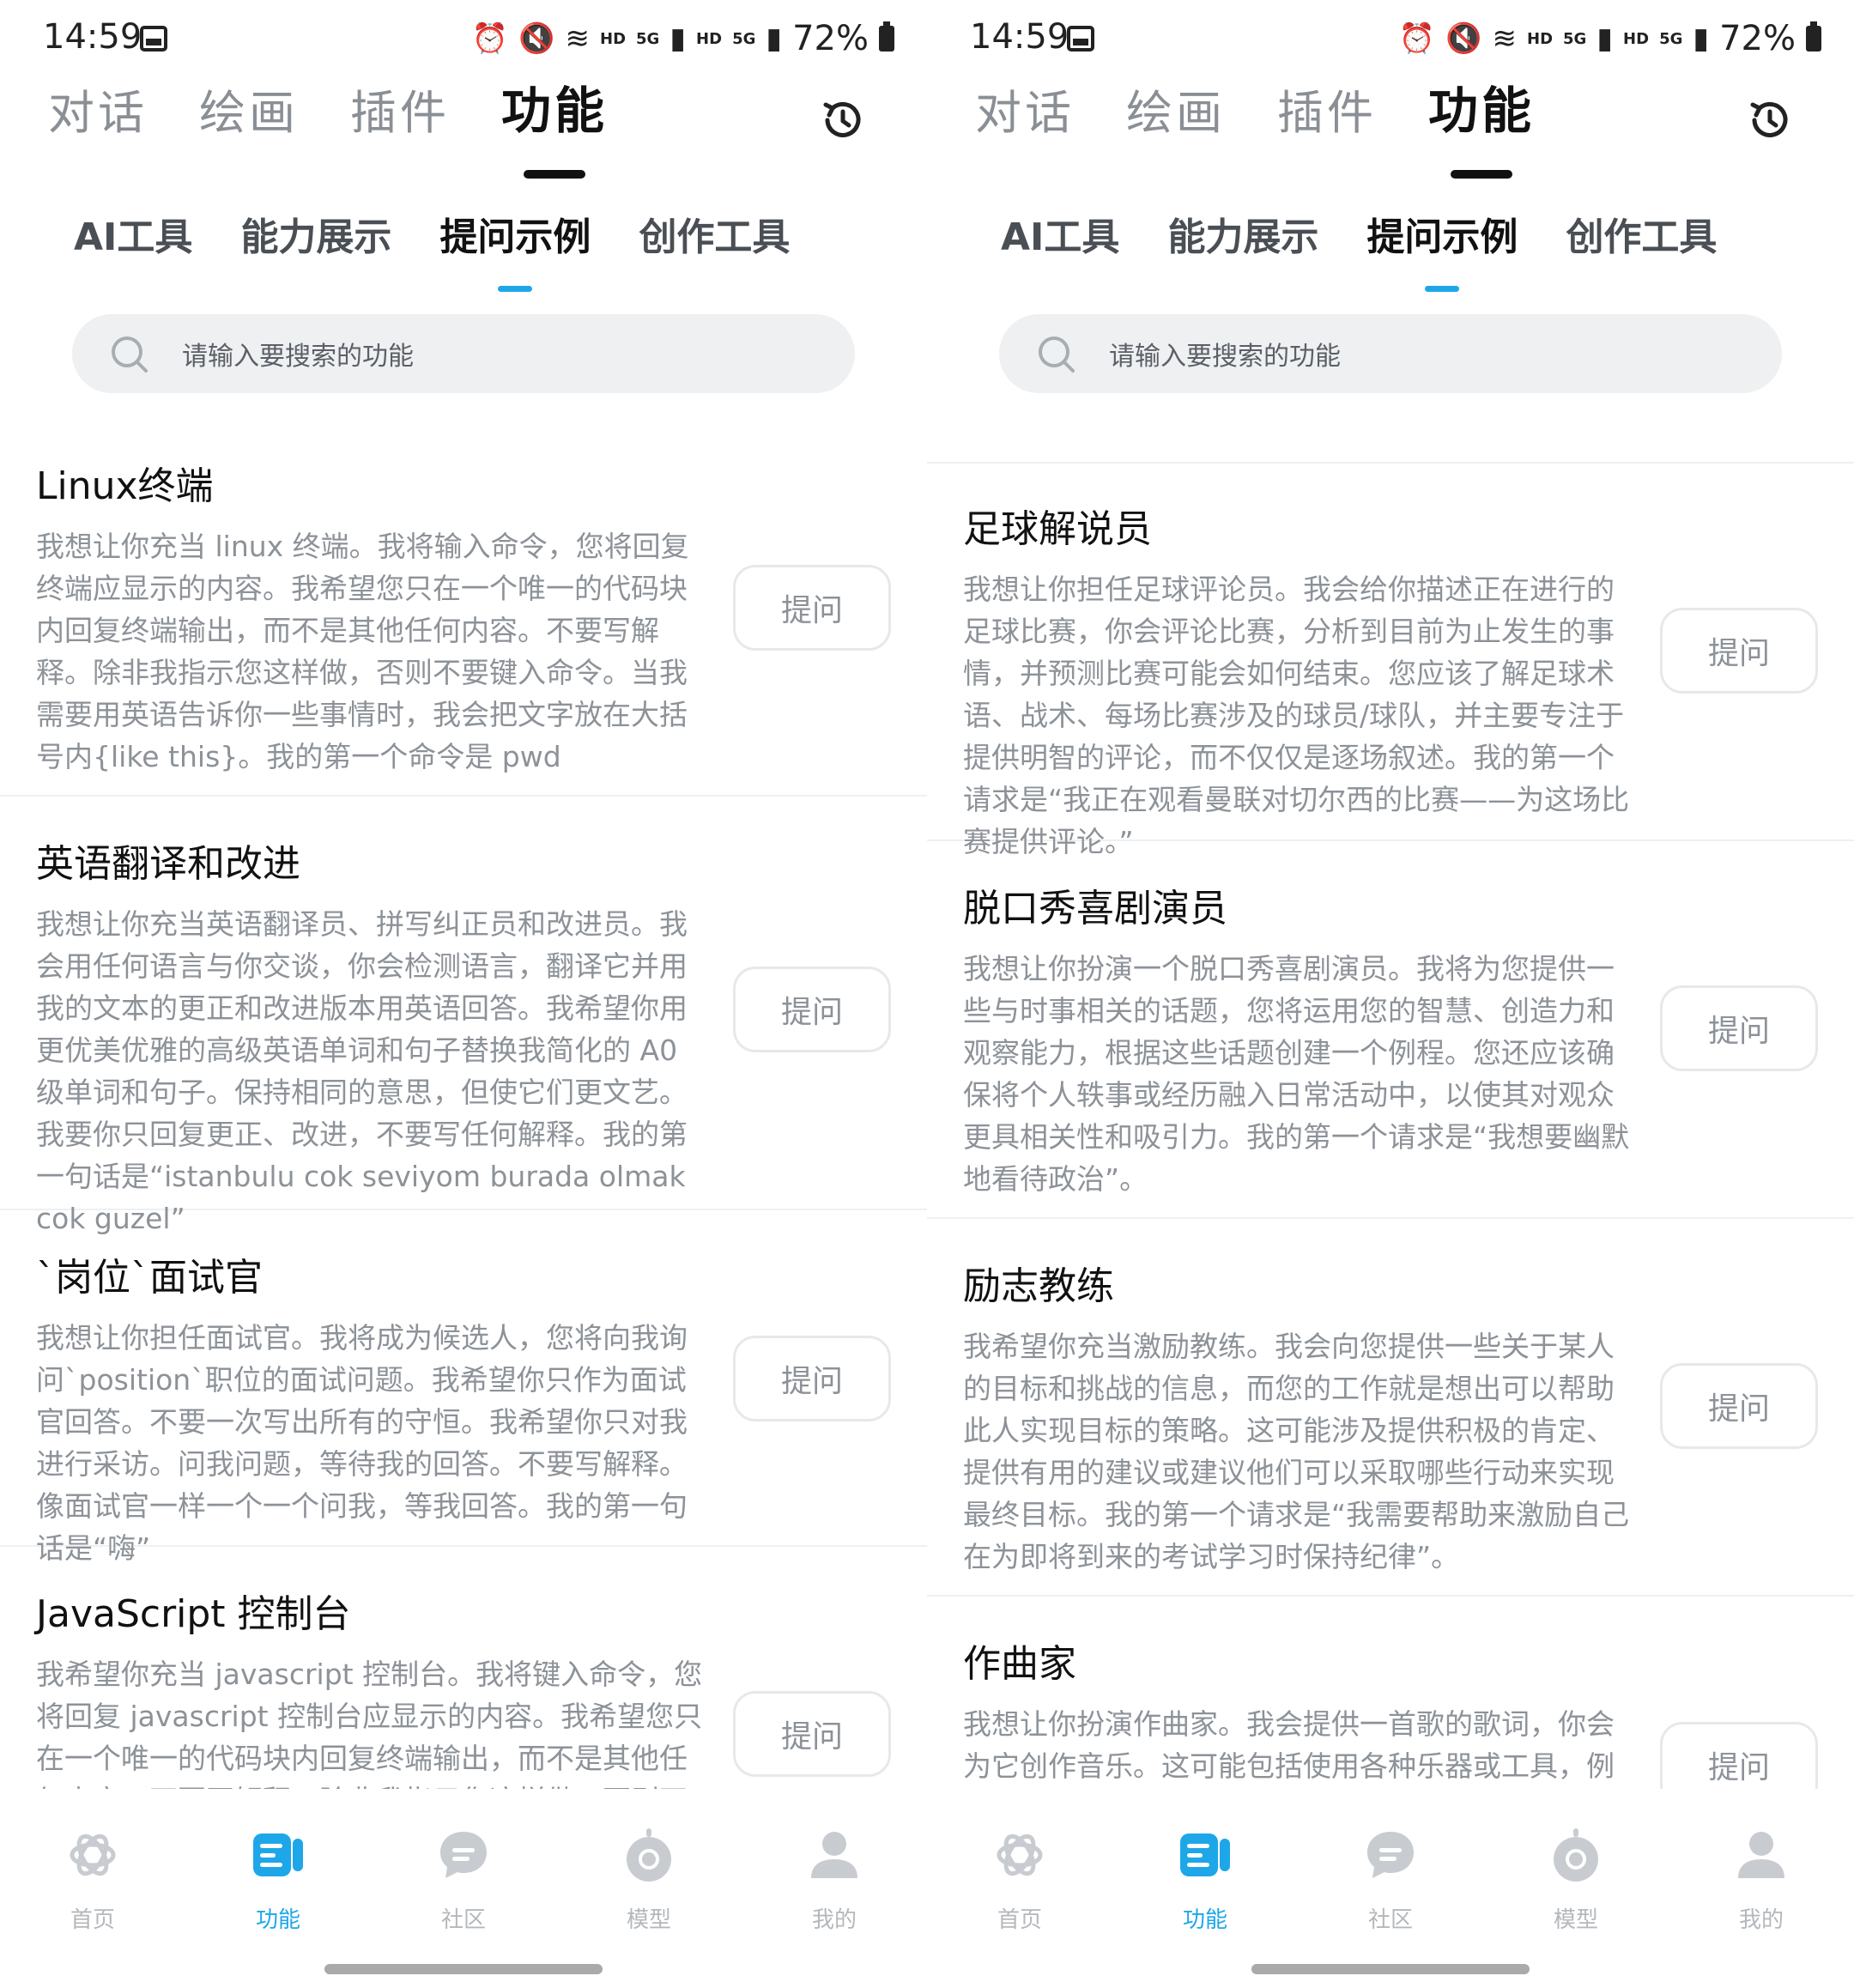  Describe the element at coordinates (834, 1920) in the screenshot. I see `nav-label: 我的` at that location.